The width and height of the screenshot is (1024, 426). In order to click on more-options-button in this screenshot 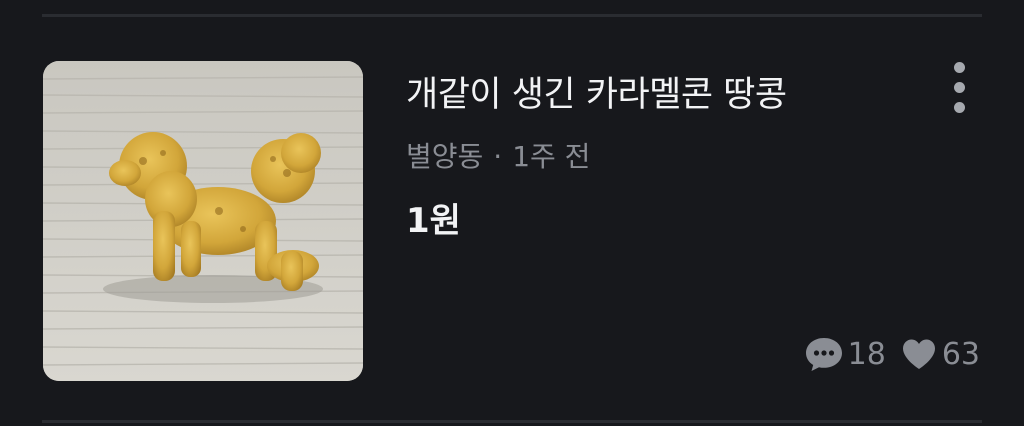, I will do `click(960, 88)`.